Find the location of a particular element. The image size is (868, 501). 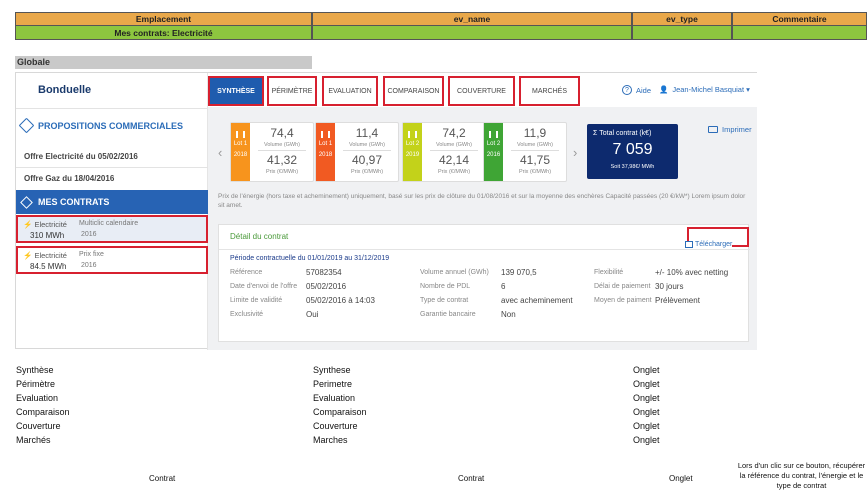

detail-key: Type de contrat is located at coordinates (444, 300).